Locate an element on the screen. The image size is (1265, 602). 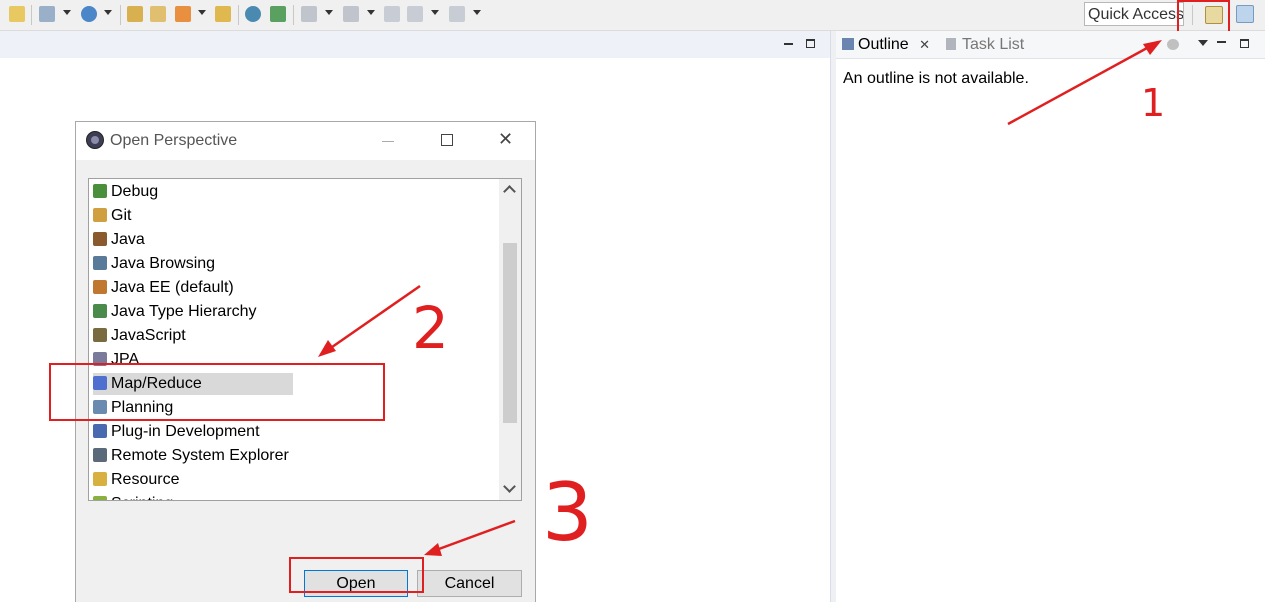
tab-outline-label: Outline is located at coordinates (883, 44).